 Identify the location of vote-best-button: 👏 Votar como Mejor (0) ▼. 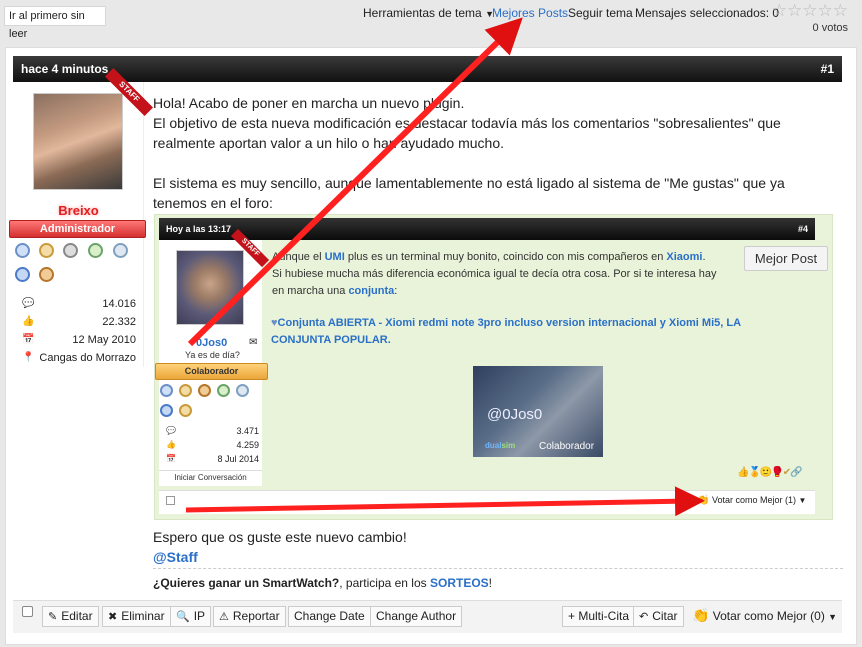
(764, 616).